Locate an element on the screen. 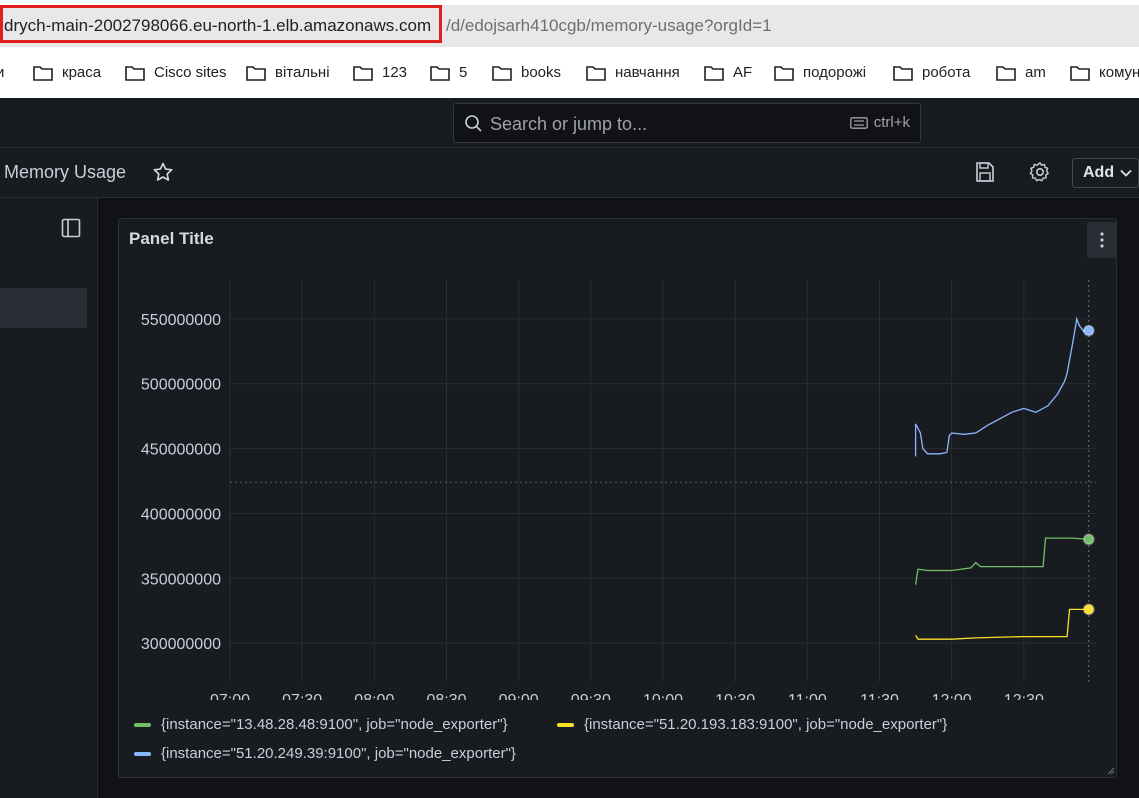  bookmark-folder: комун is located at coordinates (1104, 72).